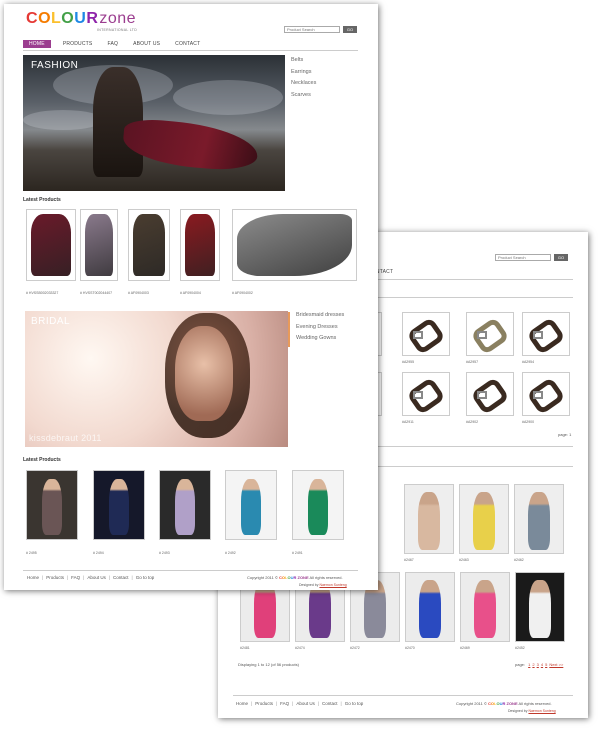  Describe the element at coordinates (320, 338) in the screenshot. I see `category-wedding-gowns: Wedding Gowns` at that location.